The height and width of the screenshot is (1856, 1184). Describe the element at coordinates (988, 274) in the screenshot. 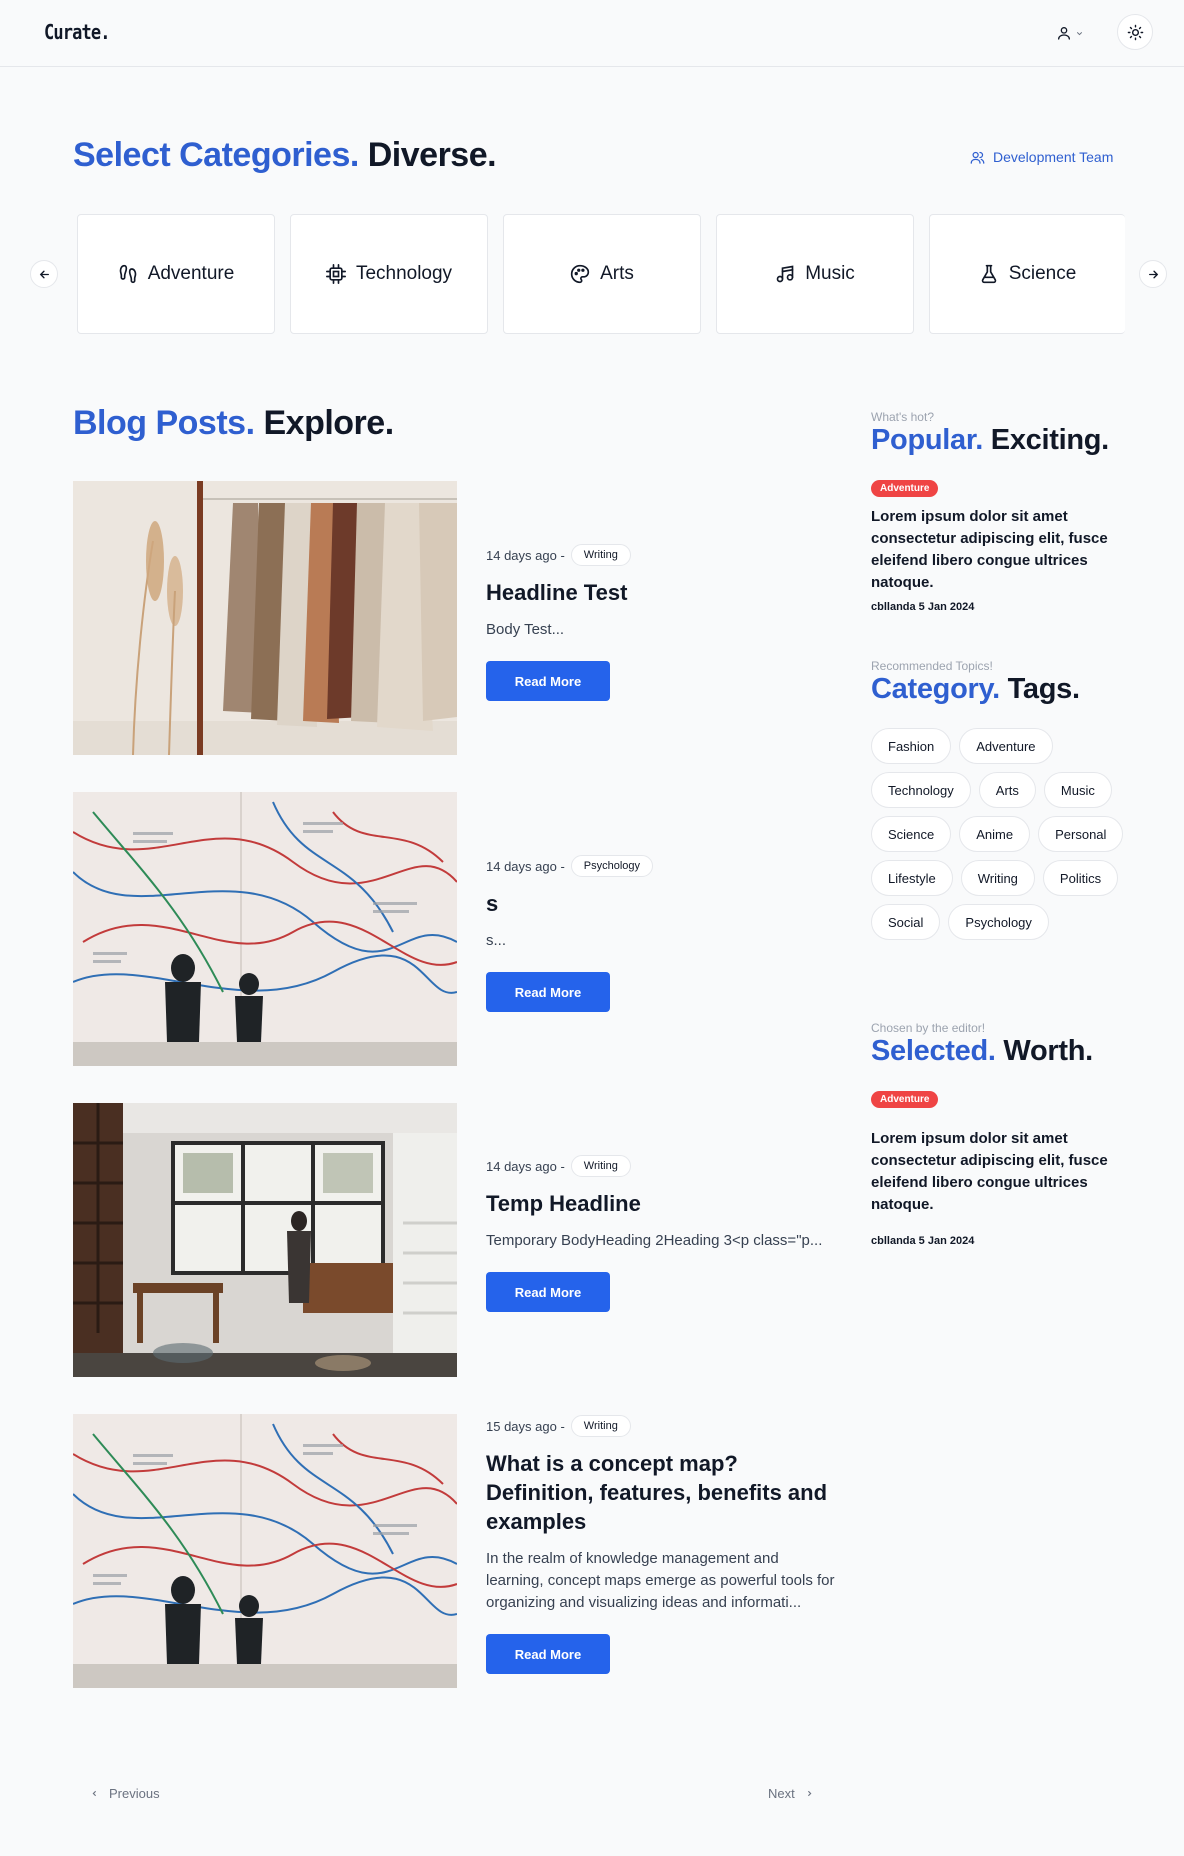

I see `flask-icon` at that location.